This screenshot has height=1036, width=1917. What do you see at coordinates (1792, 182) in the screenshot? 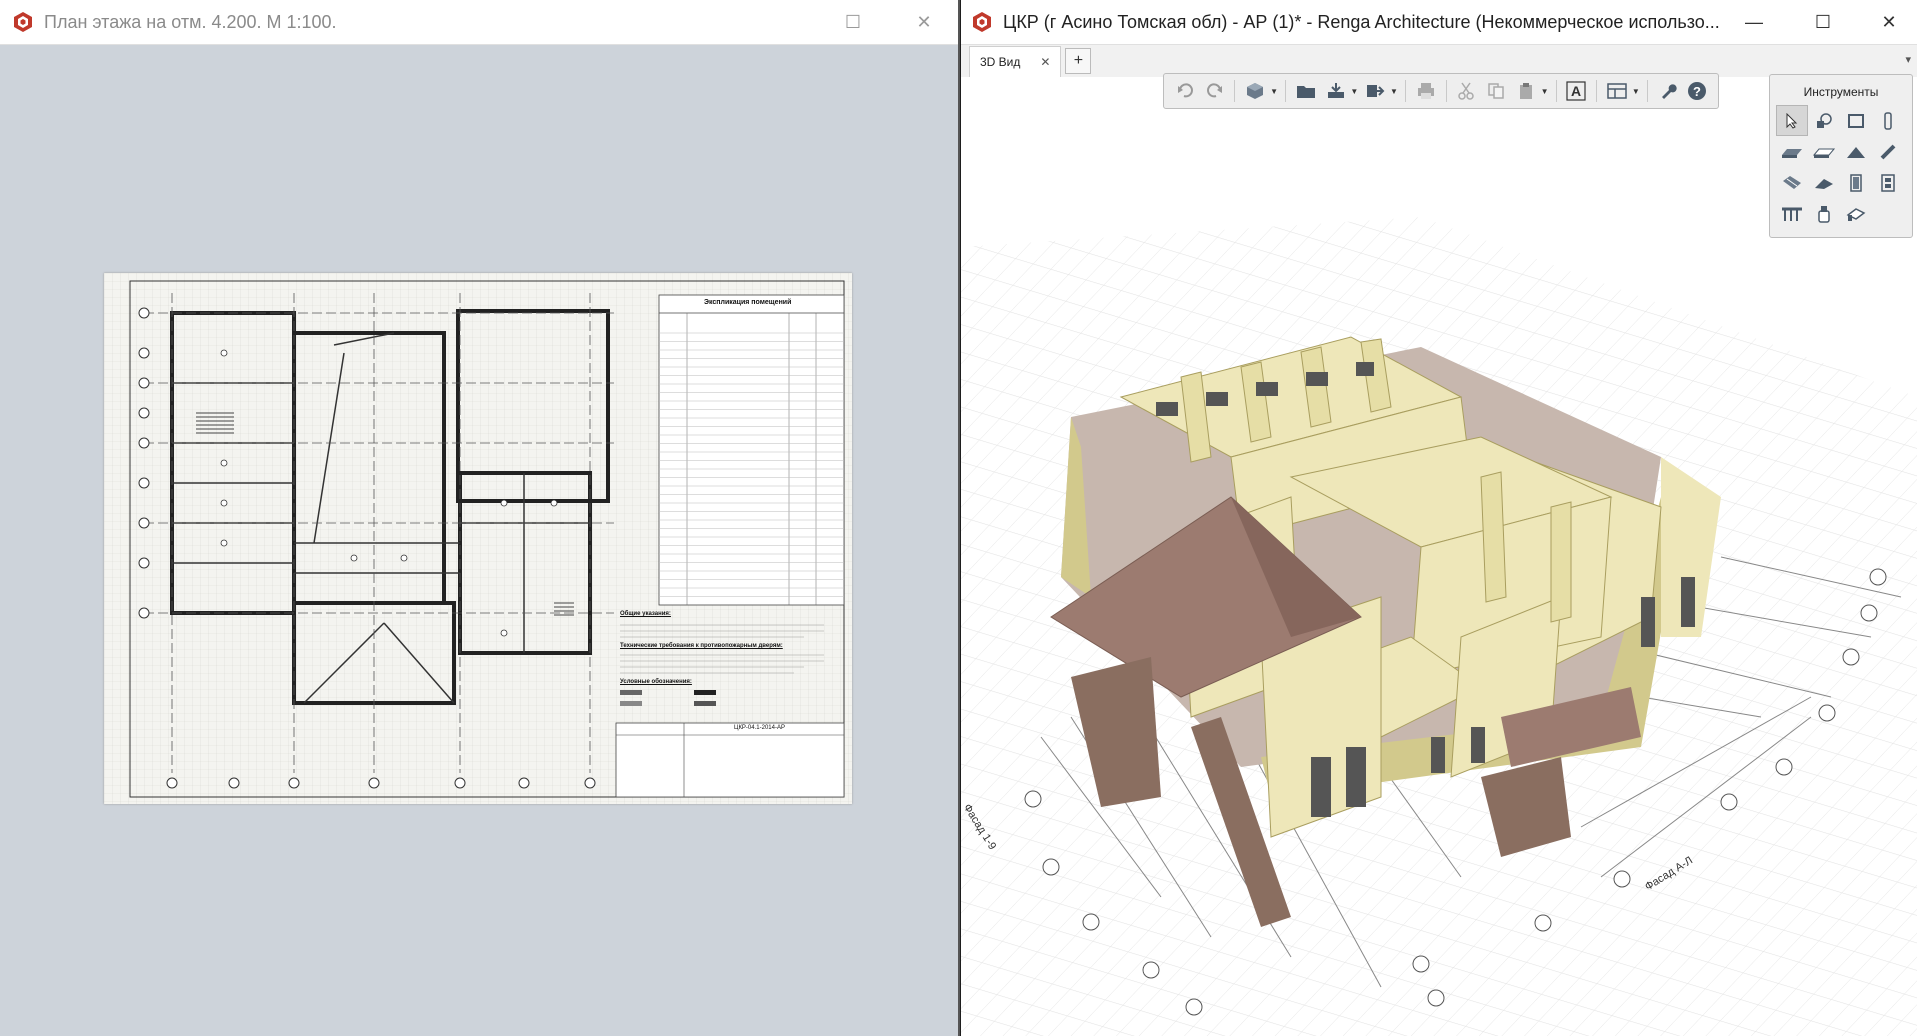
I see `stair-tool-icon` at bounding box center [1792, 182].